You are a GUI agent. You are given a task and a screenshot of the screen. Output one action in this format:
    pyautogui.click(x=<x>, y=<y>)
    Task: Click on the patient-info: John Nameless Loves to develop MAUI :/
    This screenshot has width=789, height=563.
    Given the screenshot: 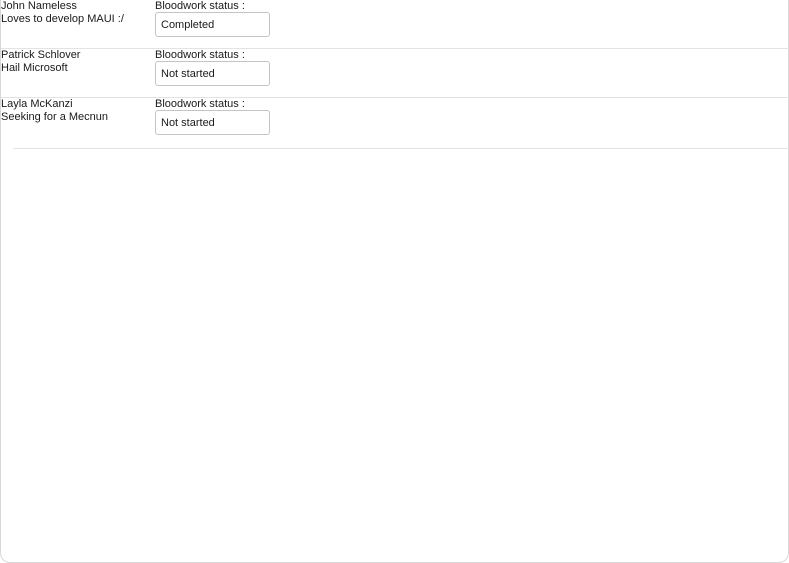 What is the action you would take?
    pyautogui.click(x=62, y=13)
    